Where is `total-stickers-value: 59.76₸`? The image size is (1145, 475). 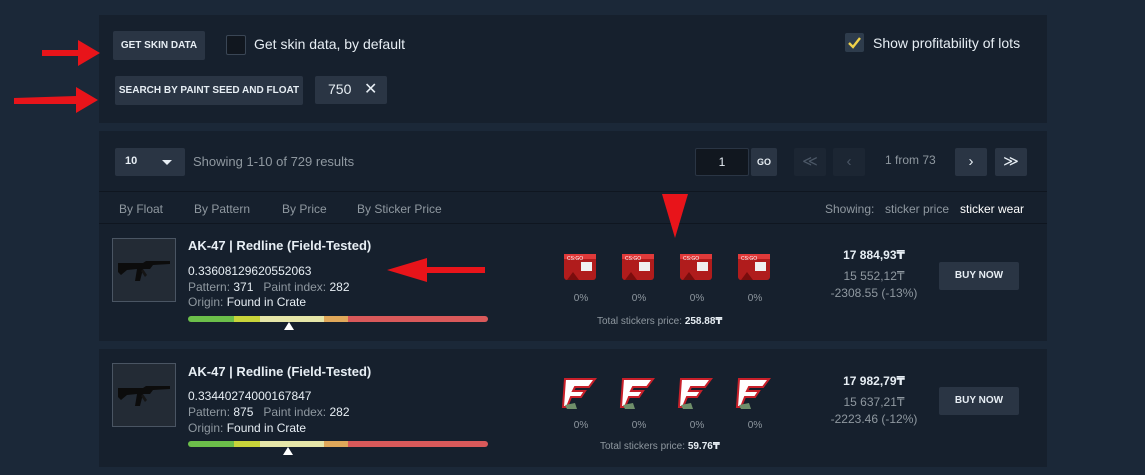
total-stickers-value: 59.76₸ is located at coordinates (703, 446).